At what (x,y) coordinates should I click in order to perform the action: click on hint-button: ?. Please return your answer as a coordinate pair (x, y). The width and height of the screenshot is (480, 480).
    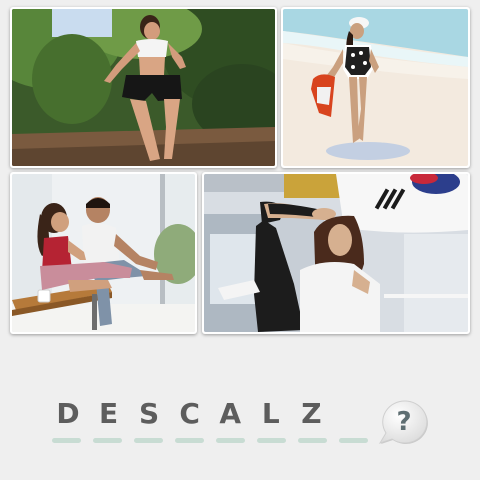
    Looking at the image, I should click on (404, 423).